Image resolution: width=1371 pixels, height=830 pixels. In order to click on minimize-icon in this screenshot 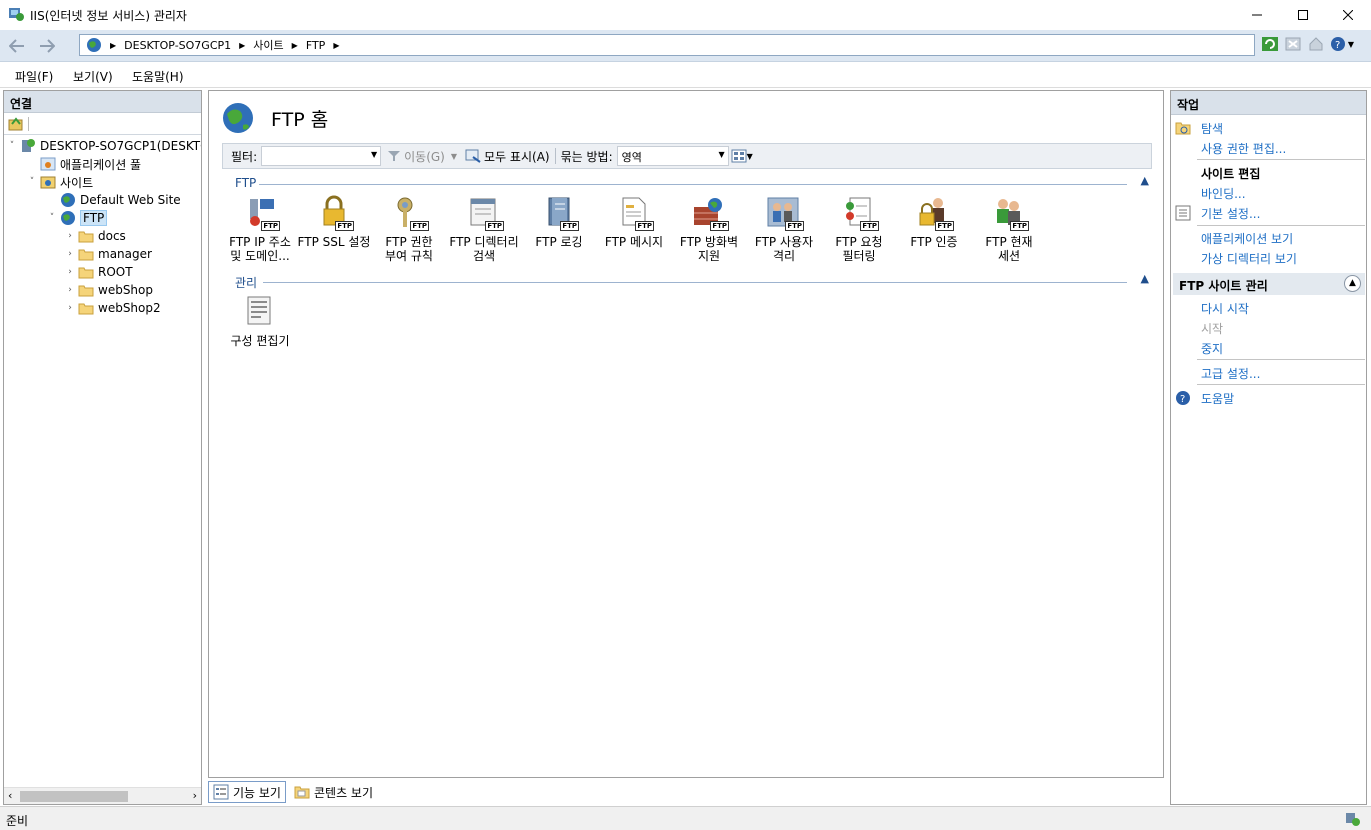, I will do `click(1257, 15)`.